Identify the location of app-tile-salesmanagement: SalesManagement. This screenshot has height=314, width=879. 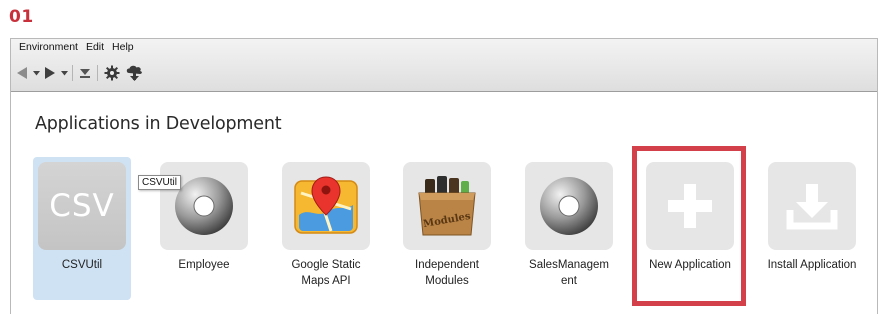
(569, 228).